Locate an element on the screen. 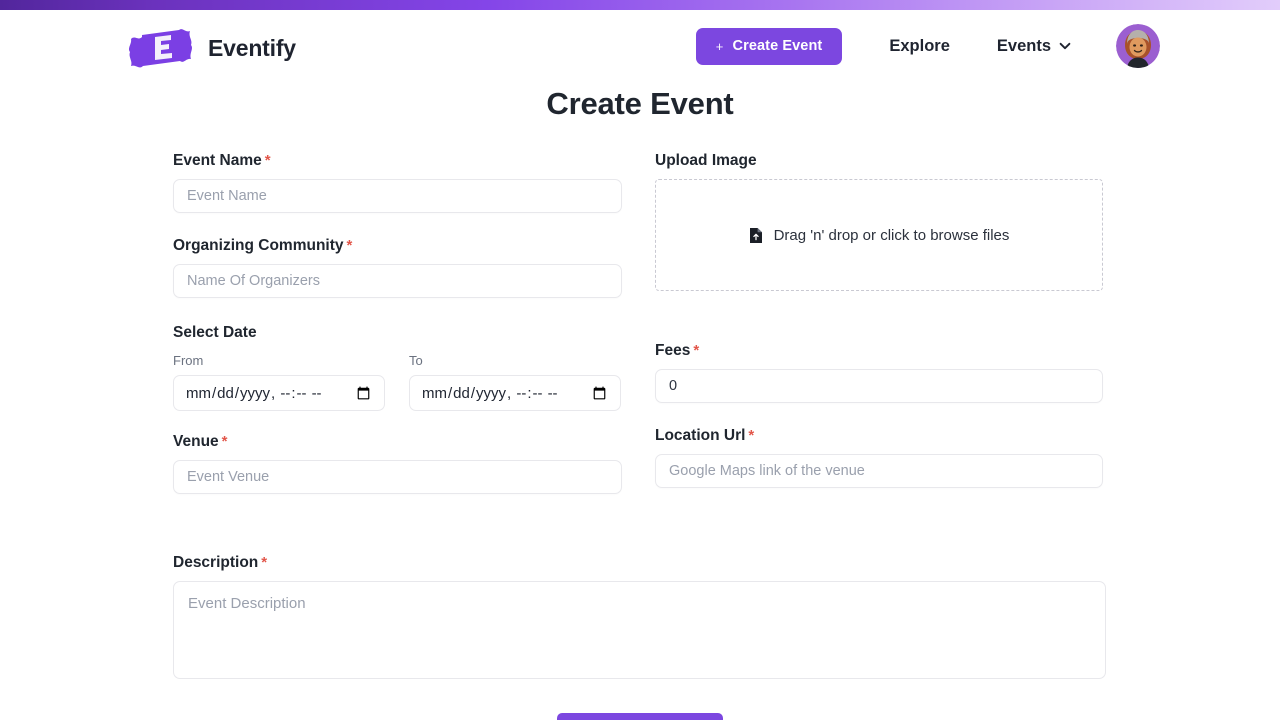 This screenshot has width=1280, height=720. field-select-date: Select Date From To is located at coordinates (397, 367).